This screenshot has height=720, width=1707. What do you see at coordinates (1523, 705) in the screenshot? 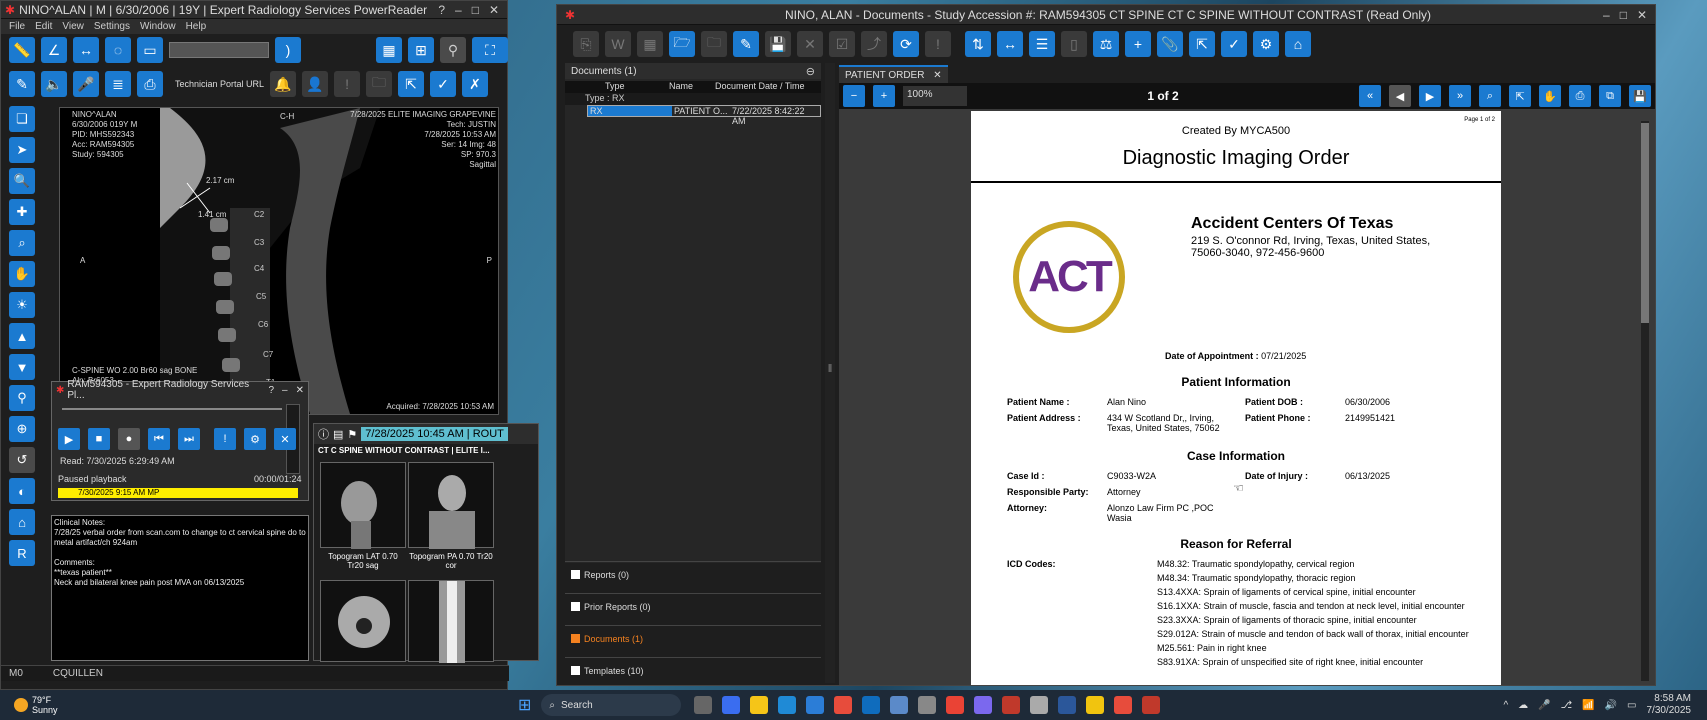
I see `cloud-icon: ☁` at bounding box center [1523, 705].